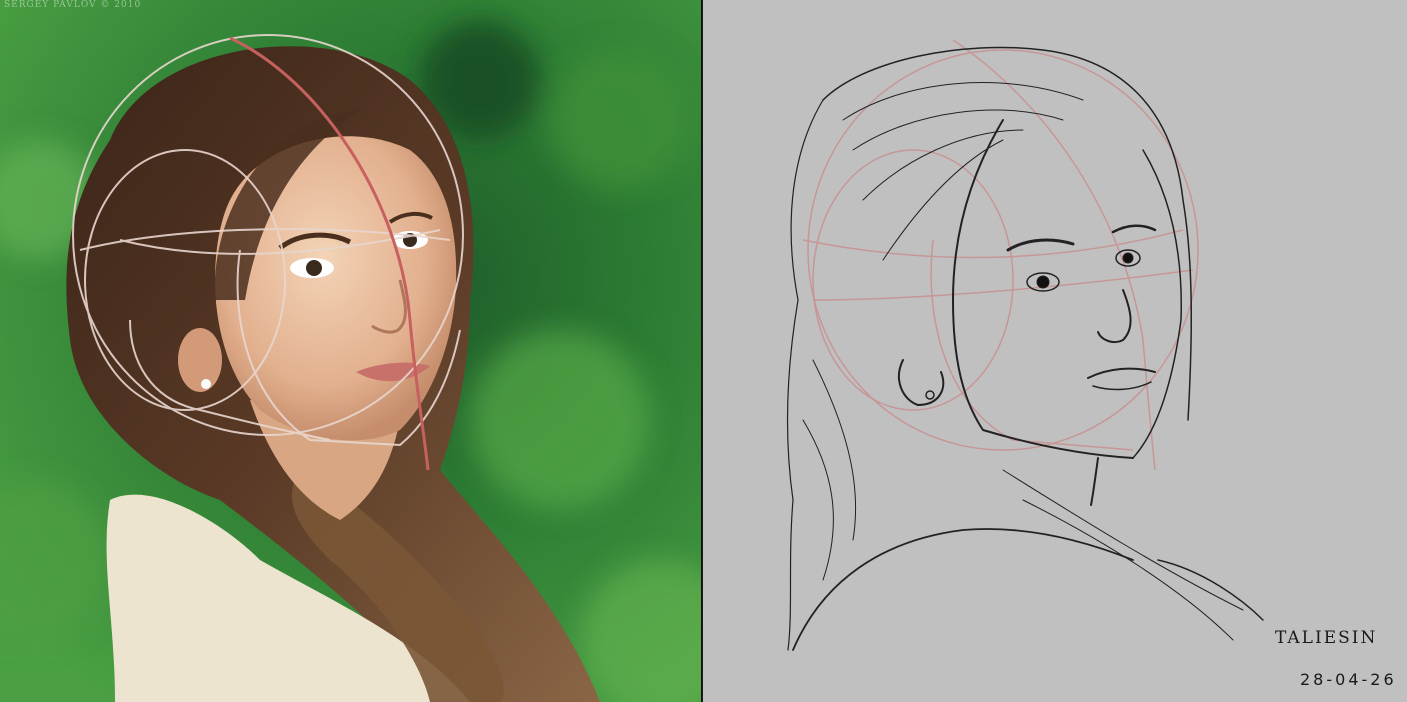  What do you see at coordinates (73, 5) in the screenshot?
I see `photo-watermark: SERGEY PAVLOV © 2010` at bounding box center [73, 5].